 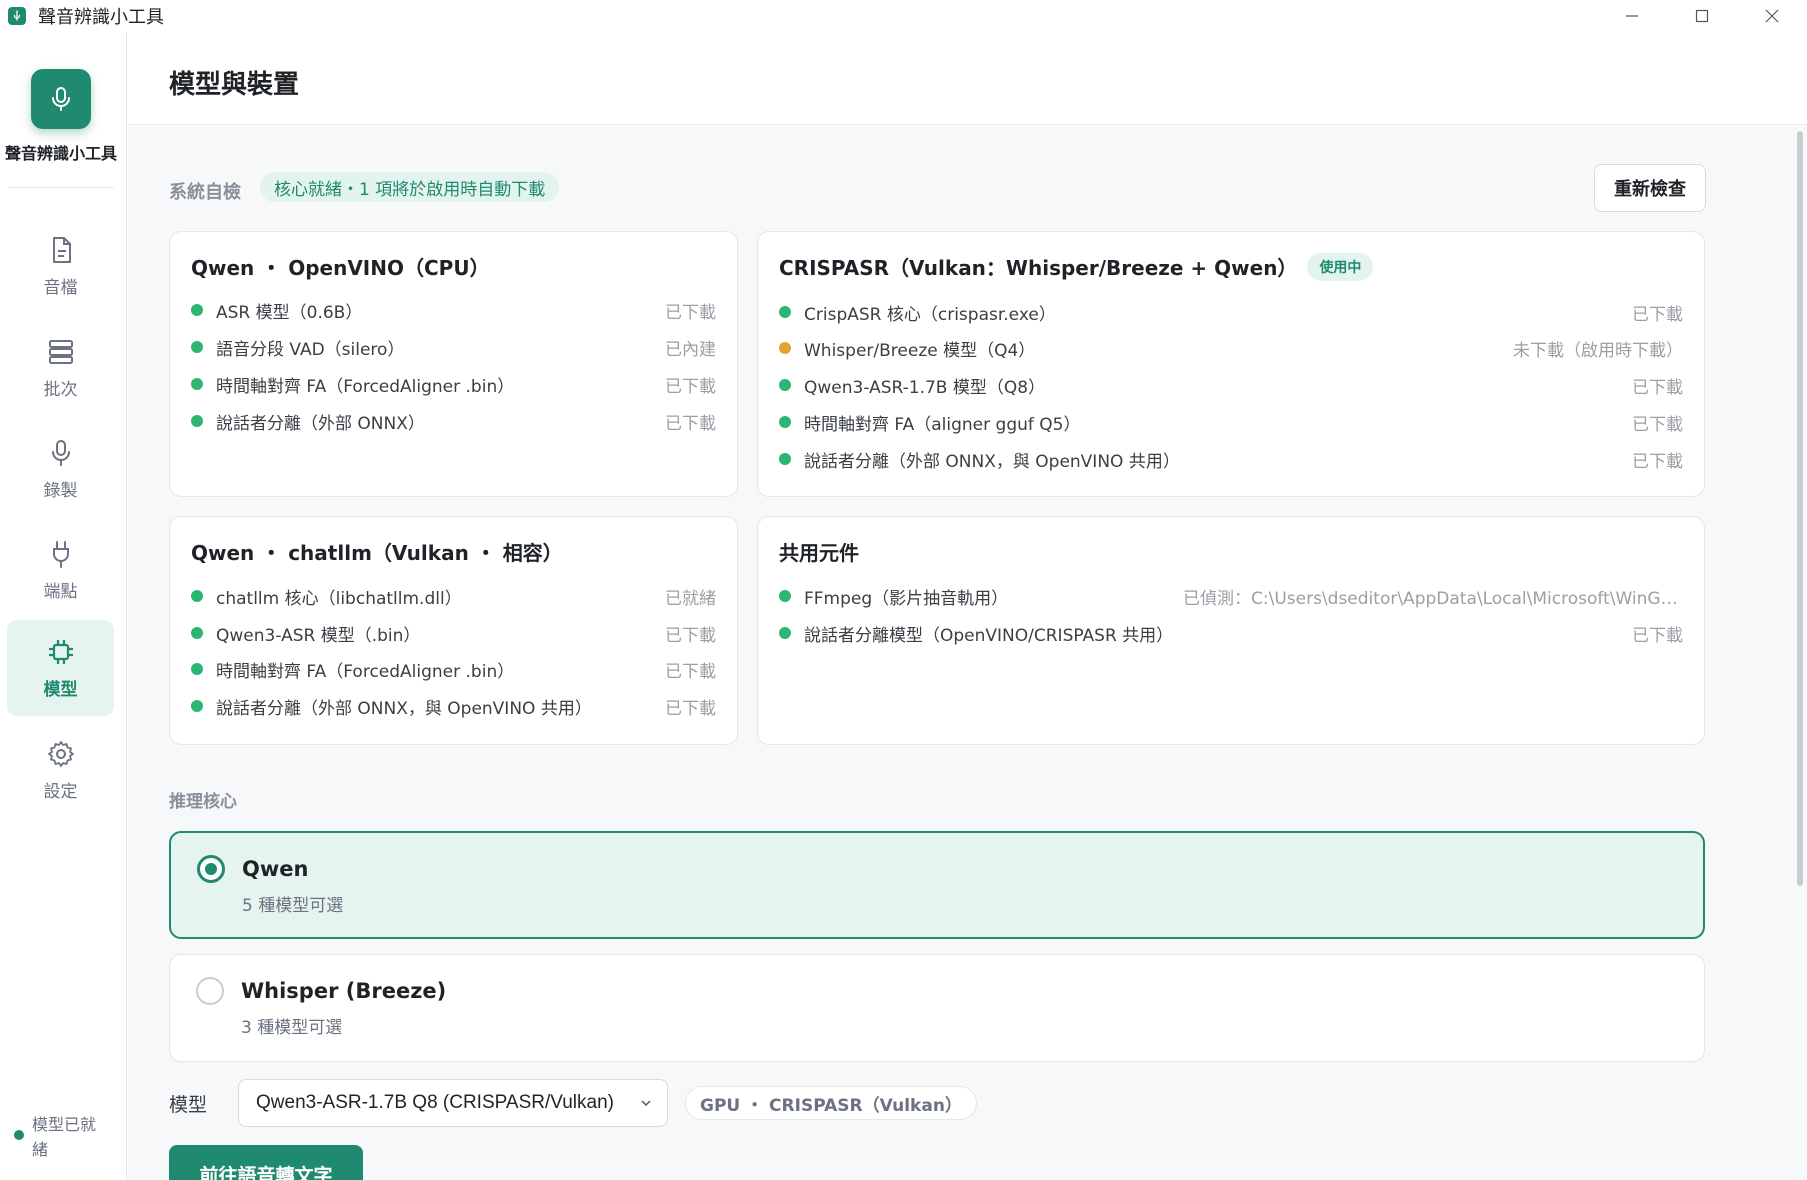 I want to click on sidebar-item-endpoint: 端點, so click(x=60, y=570).